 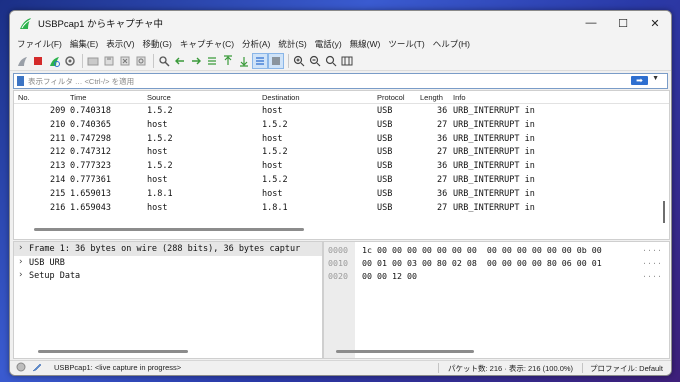 I want to click on open-file-icon, so click(x=93, y=61).